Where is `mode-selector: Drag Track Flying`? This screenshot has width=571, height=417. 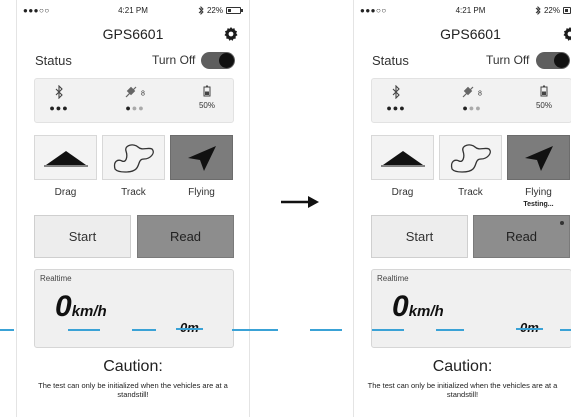 mode-selector: Drag Track Flying is located at coordinates (134, 171).